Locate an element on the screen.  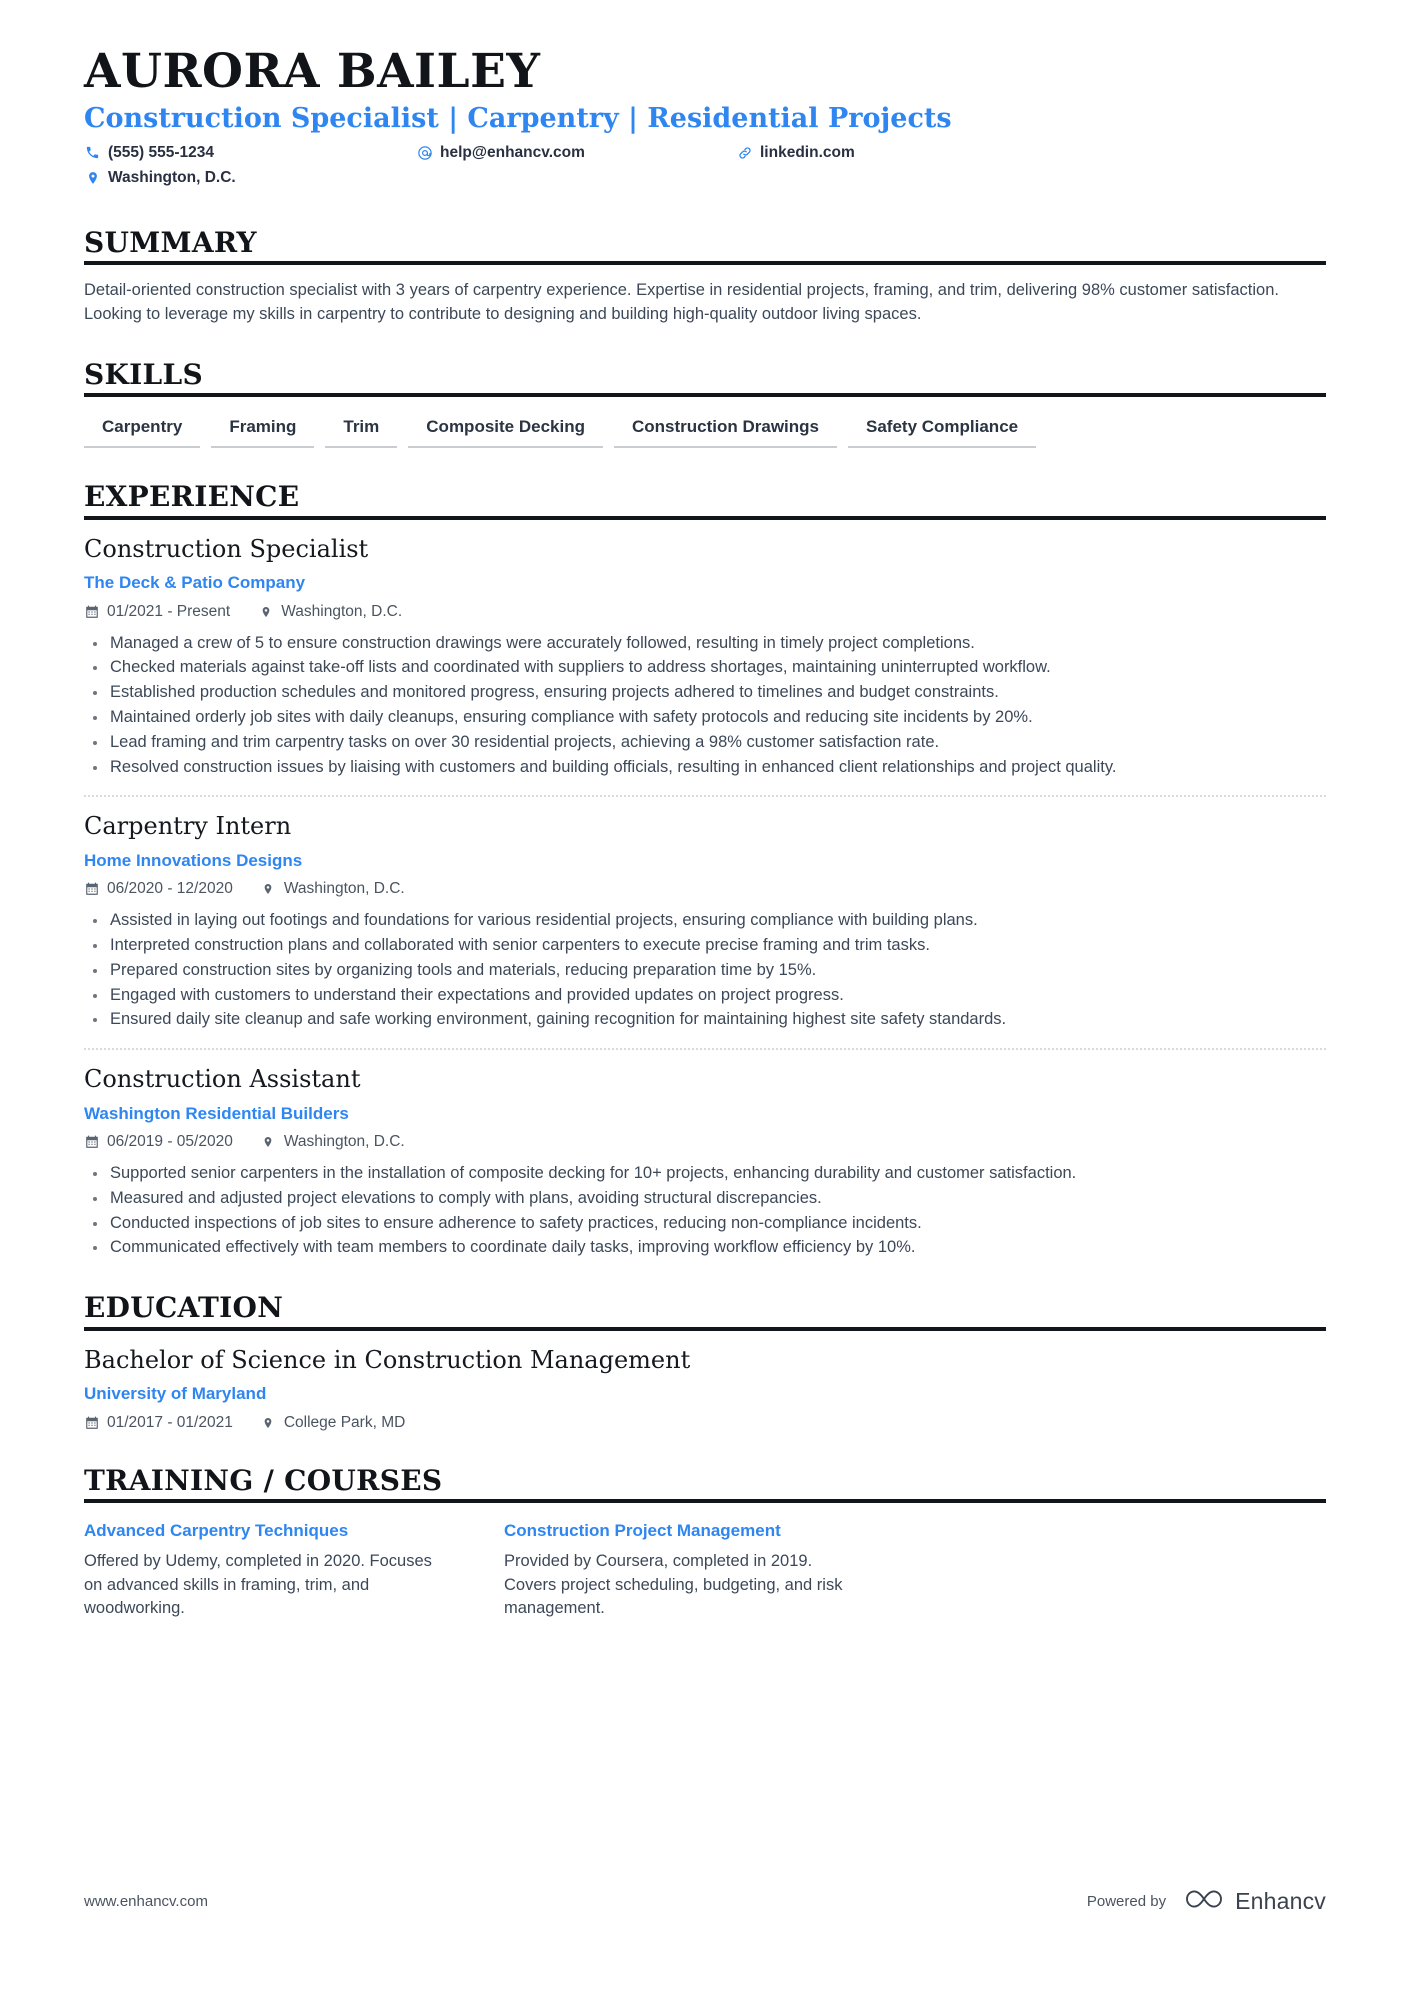
entry-dates-text: 01/2017 - 01/2021 is located at coordinates (170, 1422).